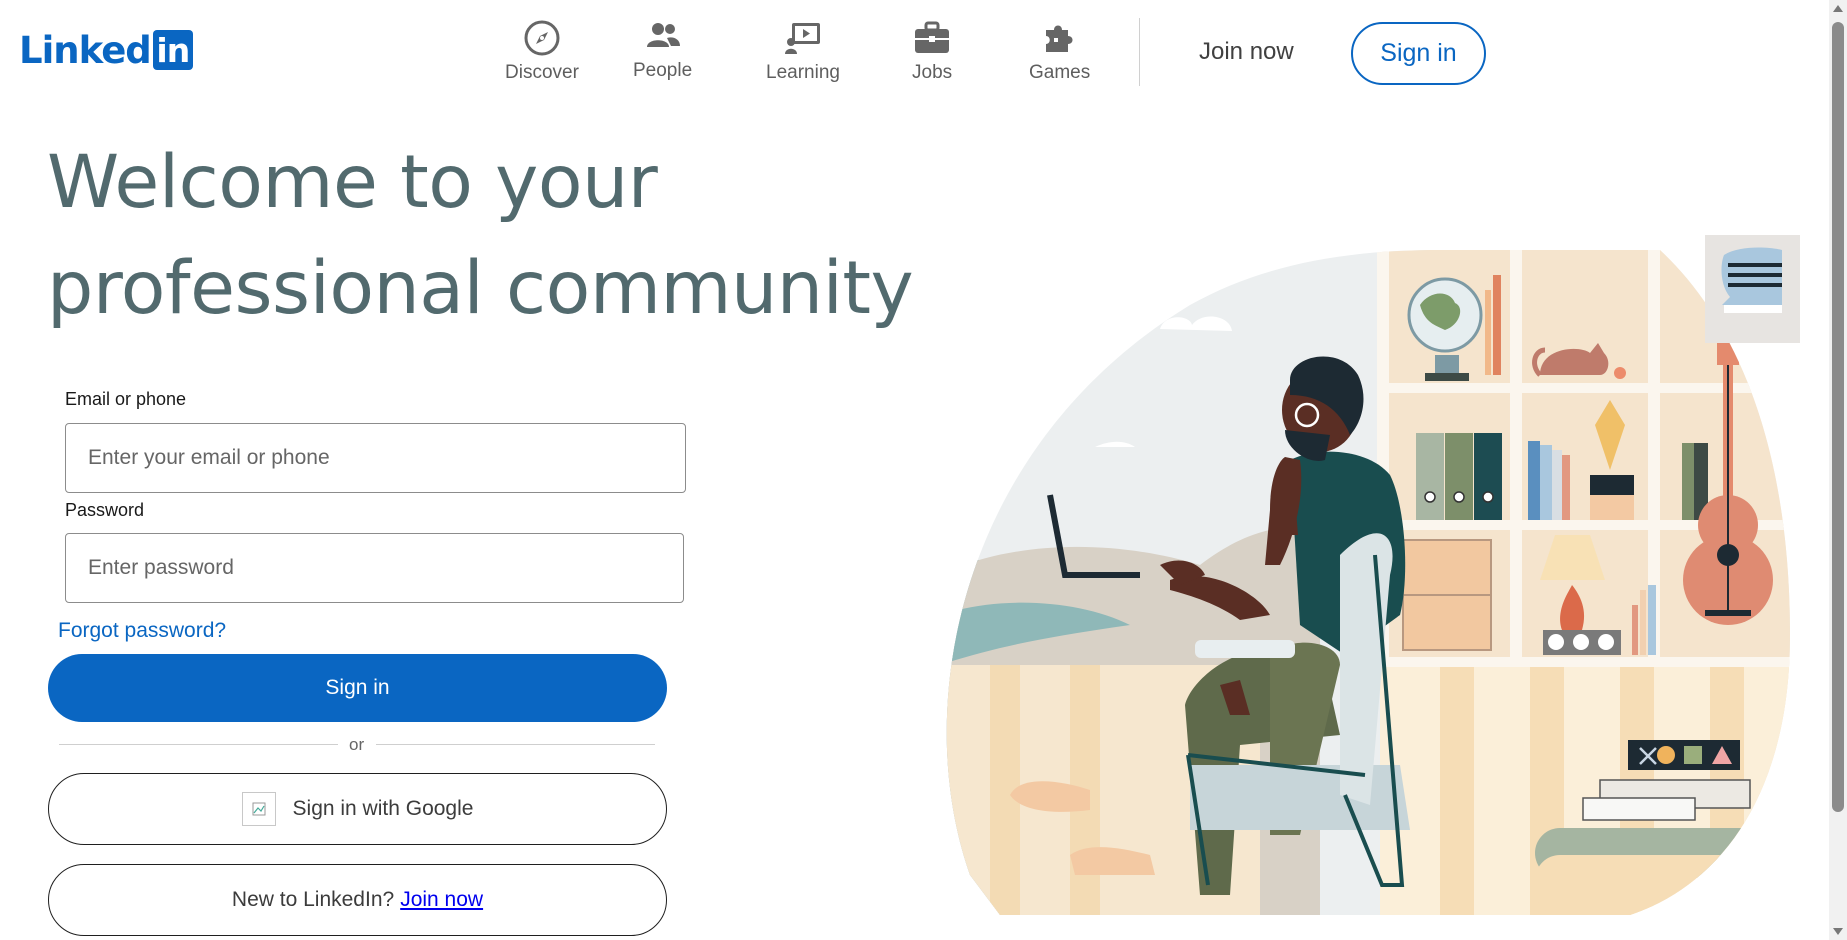 This screenshot has height=940, width=1847. Describe the element at coordinates (357, 688) in the screenshot. I see `sign-in-button: Sign in` at that location.